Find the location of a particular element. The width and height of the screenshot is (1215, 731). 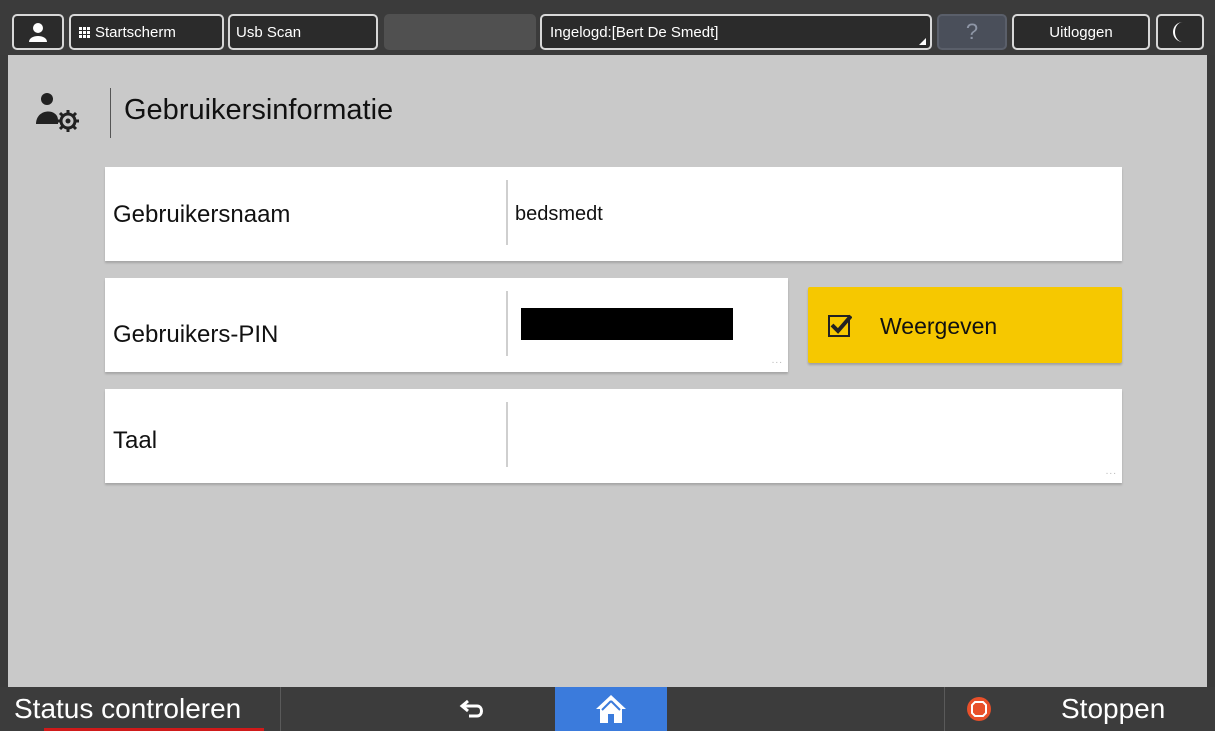

stop-icon is located at coordinates (979, 709).